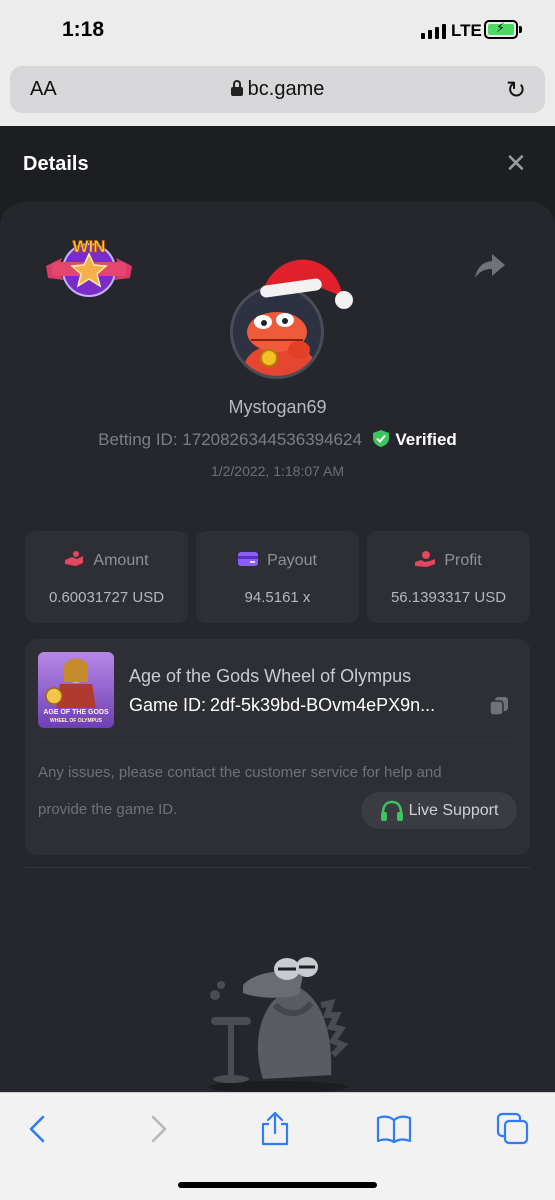 The image size is (555, 1200). I want to click on divider, so click(277, 740).